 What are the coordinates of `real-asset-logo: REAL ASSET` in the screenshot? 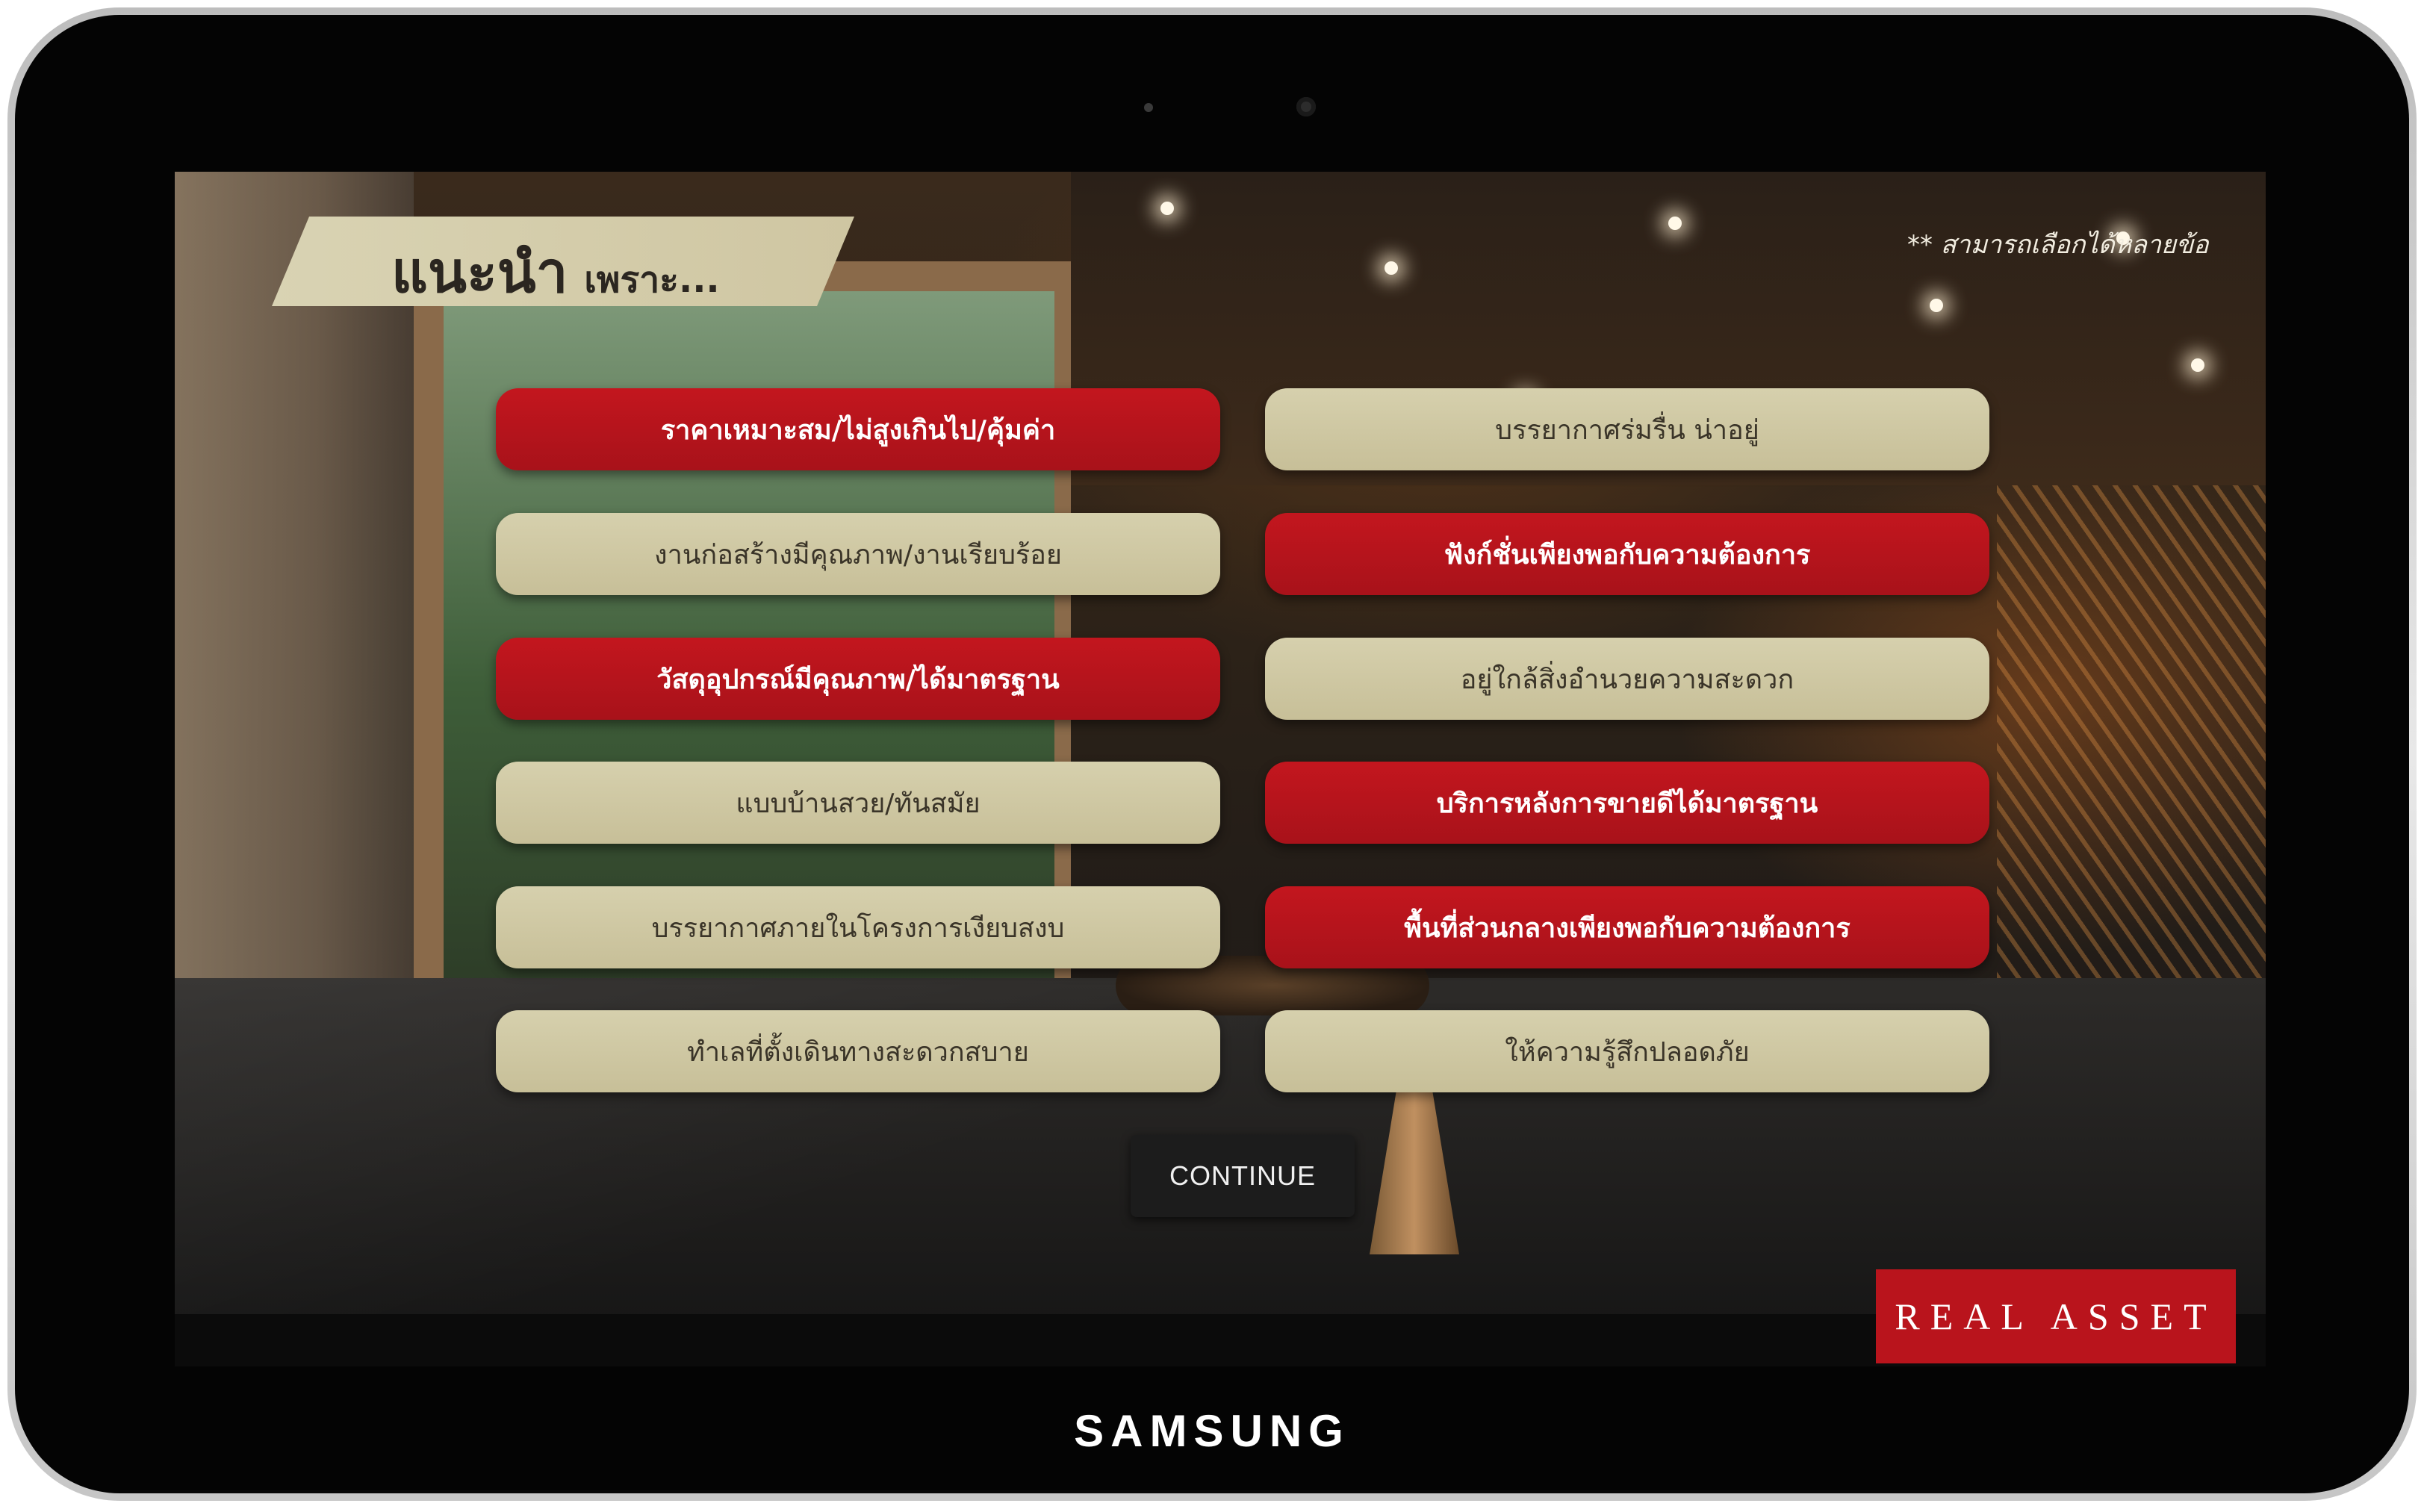 It's located at (2056, 1316).